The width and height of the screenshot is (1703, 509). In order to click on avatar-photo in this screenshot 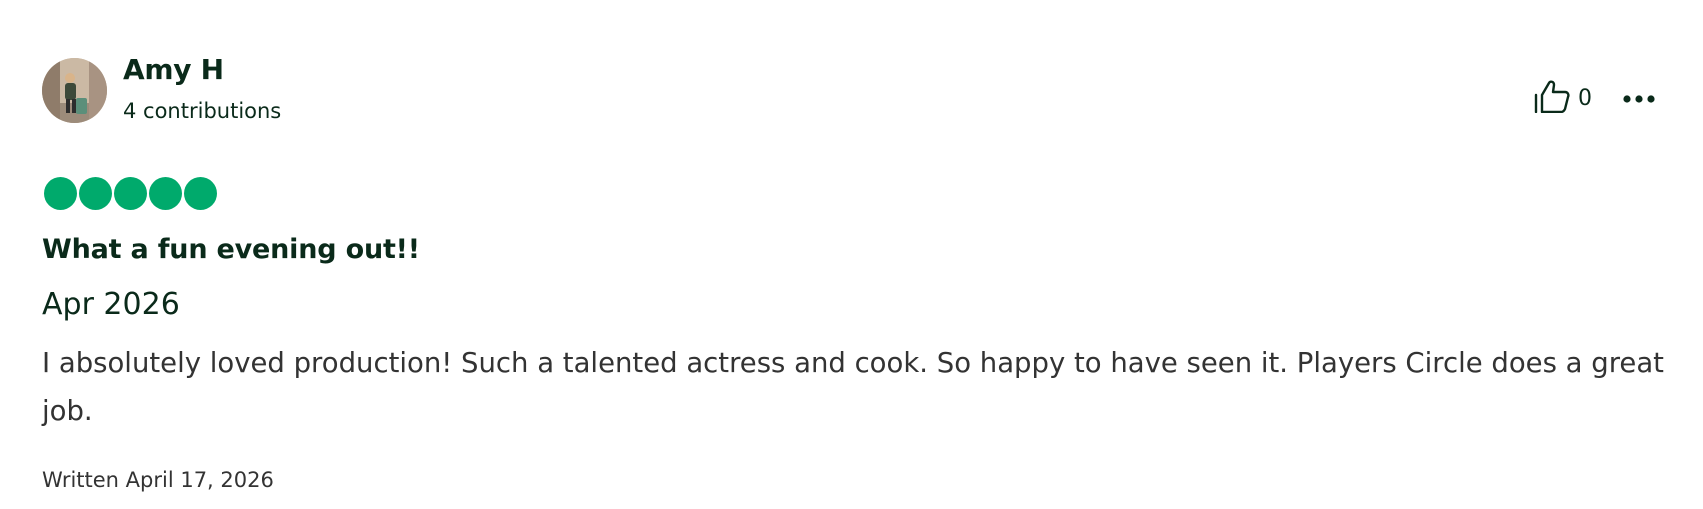, I will do `click(74, 90)`.